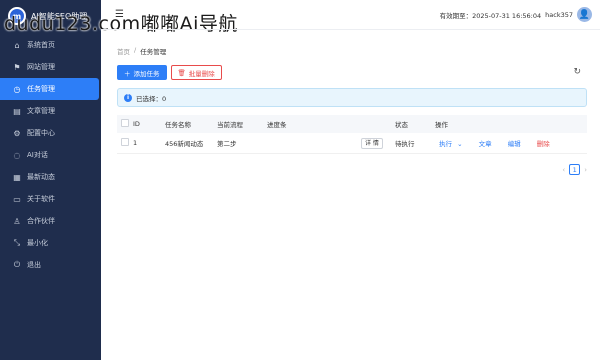 The width and height of the screenshot is (600, 360). What do you see at coordinates (17, 45) in the screenshot?
I see `home-icon: ⌂` at bounding box center [17, 45].